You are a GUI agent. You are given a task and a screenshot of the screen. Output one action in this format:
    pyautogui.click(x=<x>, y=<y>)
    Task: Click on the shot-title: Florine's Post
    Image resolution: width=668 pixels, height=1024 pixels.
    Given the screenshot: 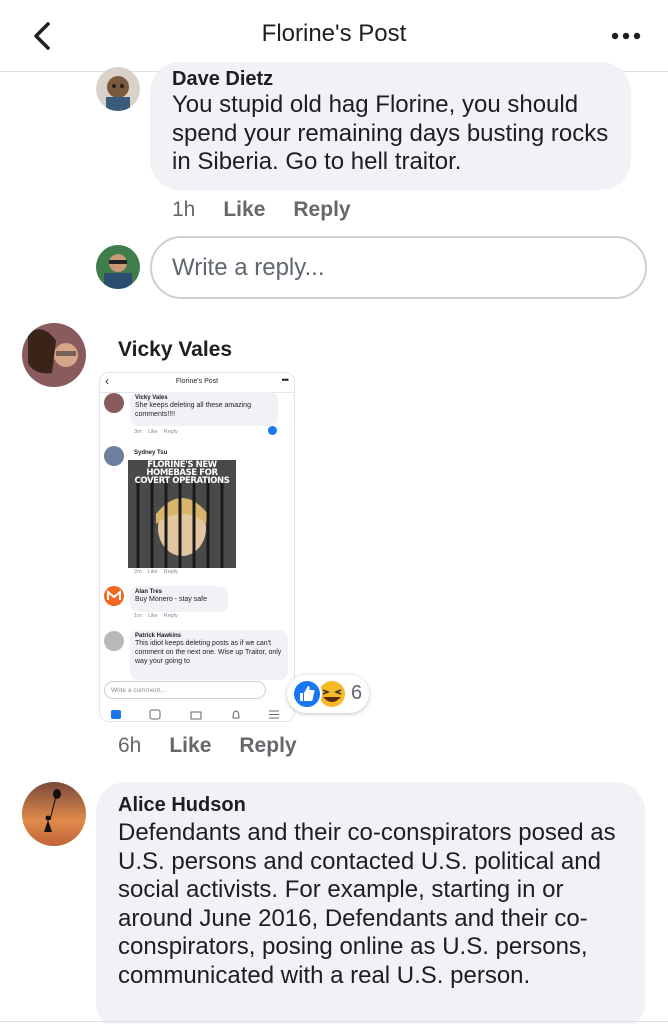 What is the action you would take?
    pyautogui.click(x=197, y=381)
    